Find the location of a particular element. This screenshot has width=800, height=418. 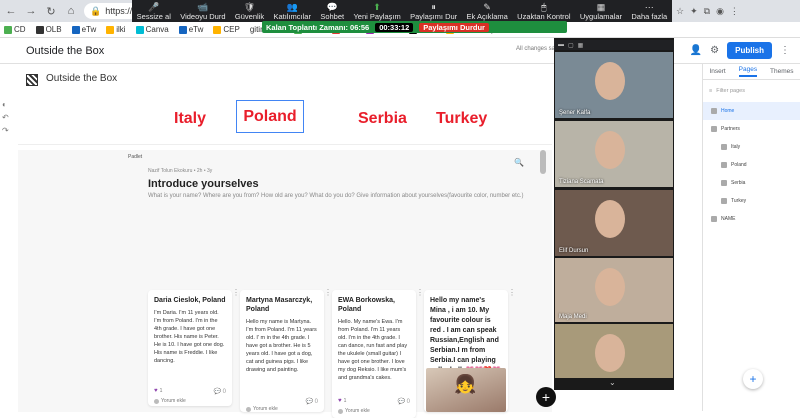

participant-tile: Elif Dursun is located at coordinates (614, 223).